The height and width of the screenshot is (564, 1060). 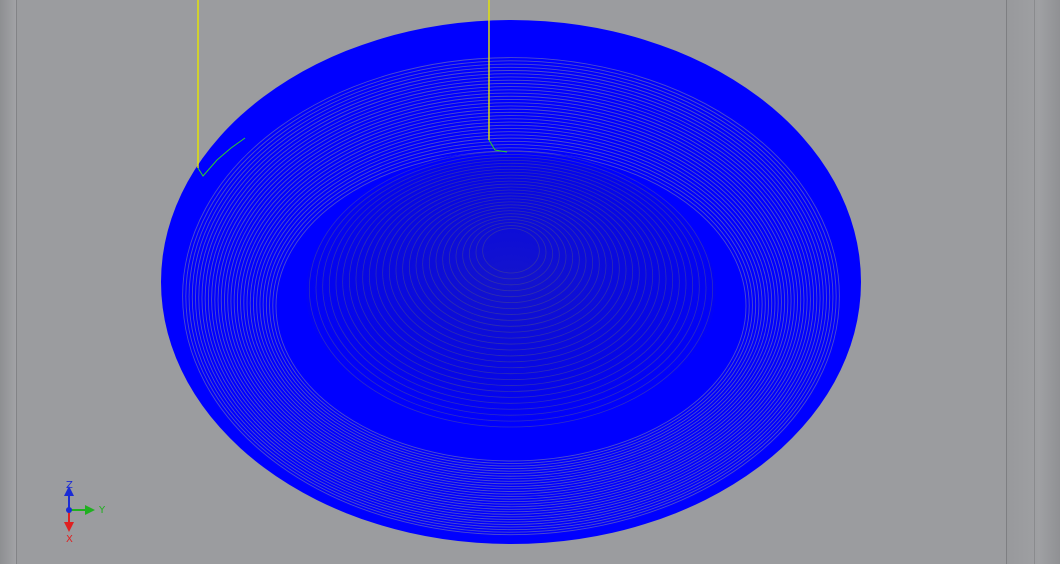 What do you see at coordinates (85, 512) in the screenshot?
I see `xyz-axis-triad-icon: Z Y X` at bounding box center [85, 512].